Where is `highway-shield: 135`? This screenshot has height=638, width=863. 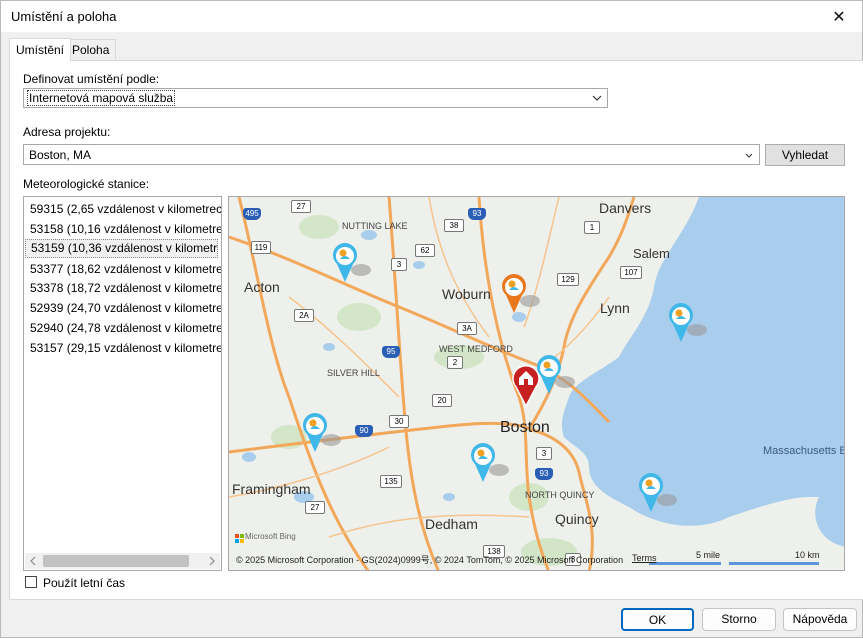 highway-shield: 135 is located at coordinates (391, 481).